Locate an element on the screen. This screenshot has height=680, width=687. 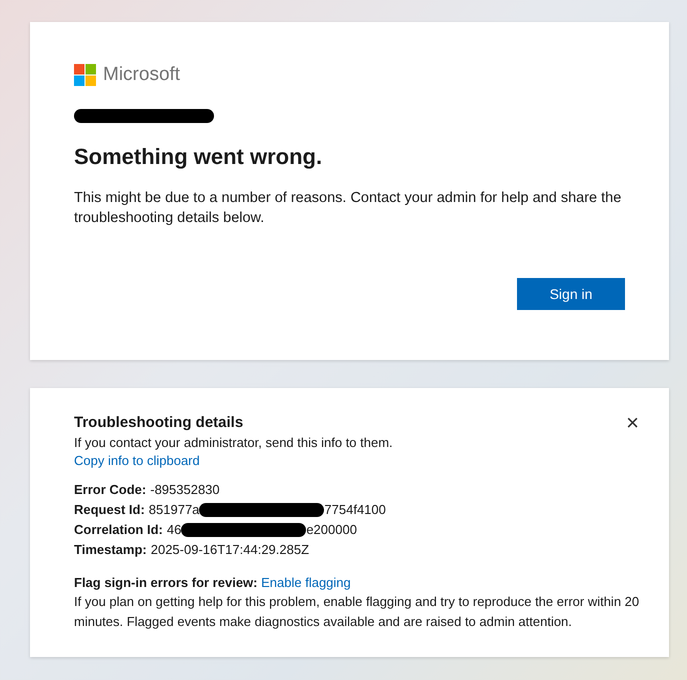
error-title: Something went wrong. is located at coordinates (199, 157).